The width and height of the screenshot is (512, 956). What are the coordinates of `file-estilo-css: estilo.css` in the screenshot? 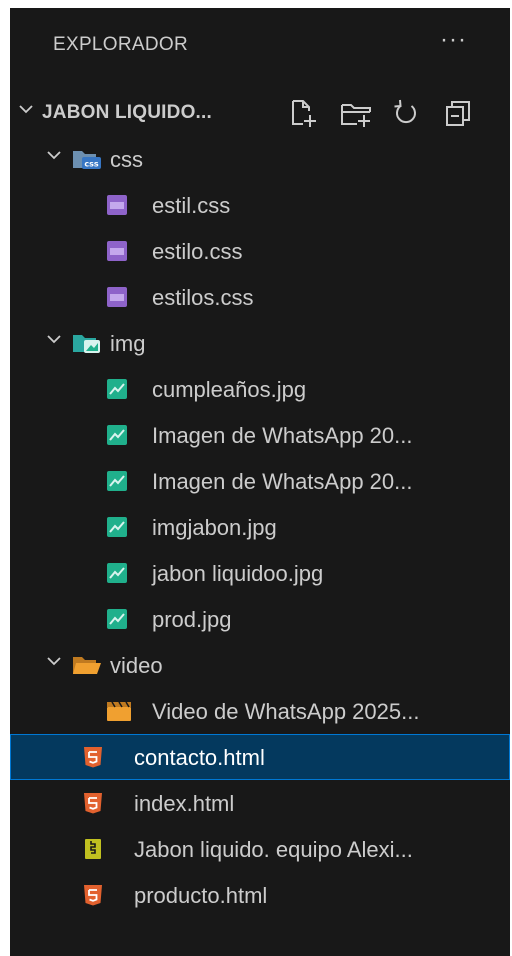 It's located at (260, 251).